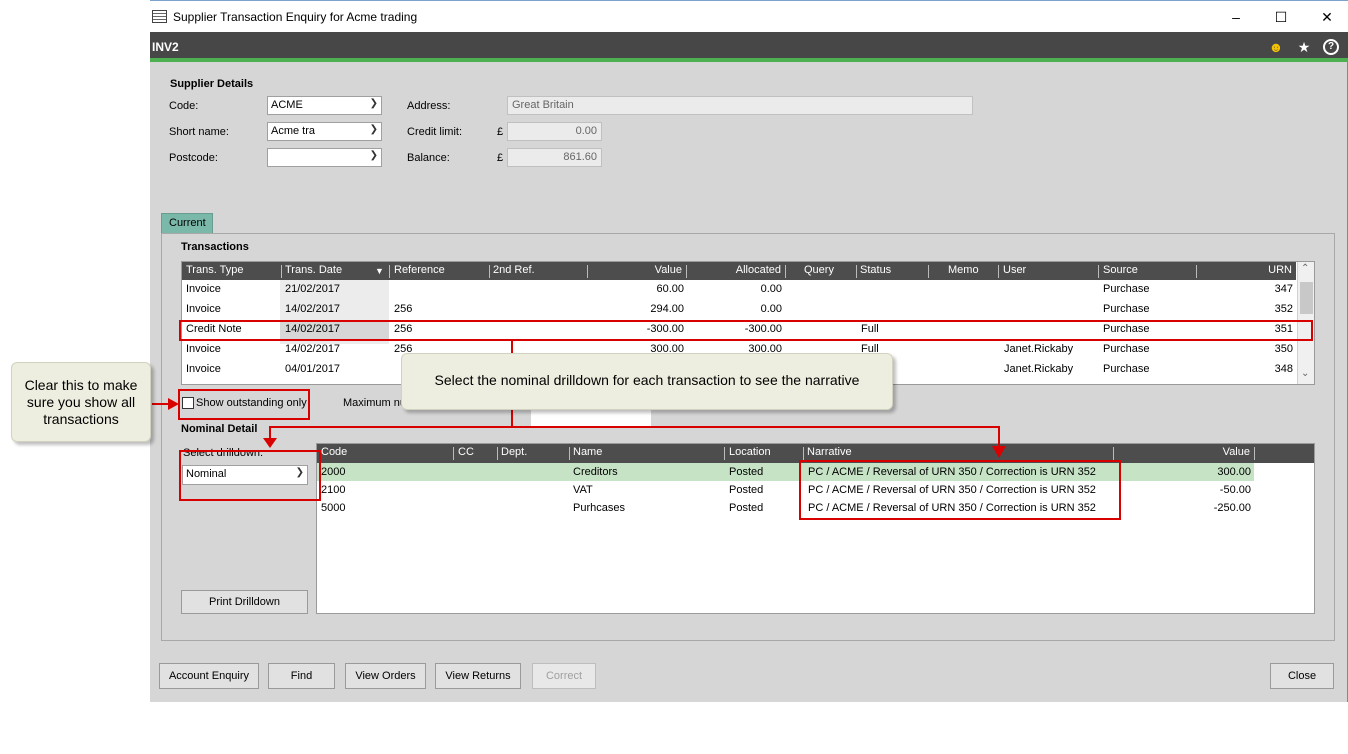 Image resolution: width=1348 pixels, height=754 pixels. What do you see at coordinates (670, 289) in the screenshot?
I see `cell-value: 60.00` at bounding box center [670, 289].